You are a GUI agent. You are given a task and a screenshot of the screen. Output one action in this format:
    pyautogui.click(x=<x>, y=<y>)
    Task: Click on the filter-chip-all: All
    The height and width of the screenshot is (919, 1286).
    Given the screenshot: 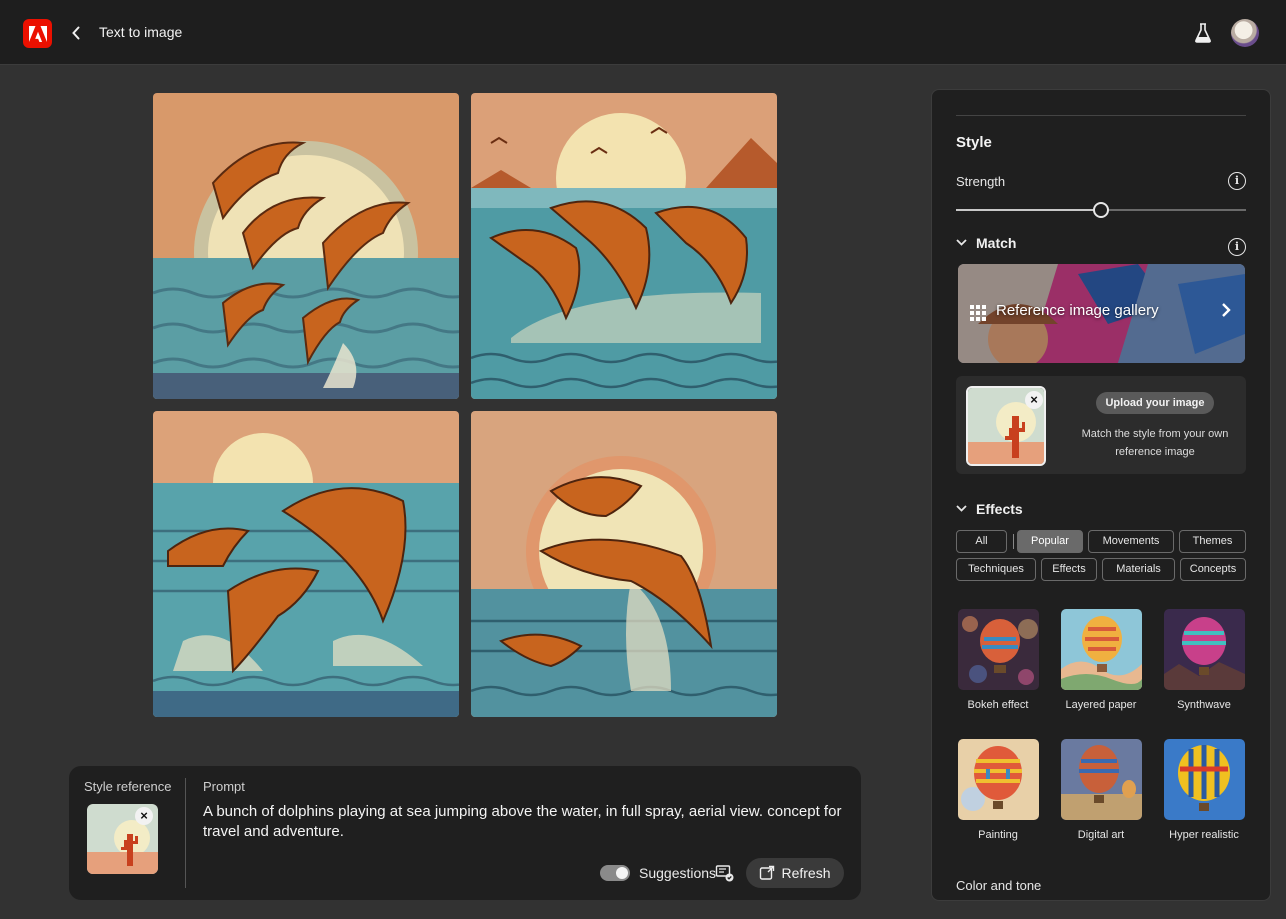 What is the action you would take?
    pyautogui.click(x=981, y=541)
    